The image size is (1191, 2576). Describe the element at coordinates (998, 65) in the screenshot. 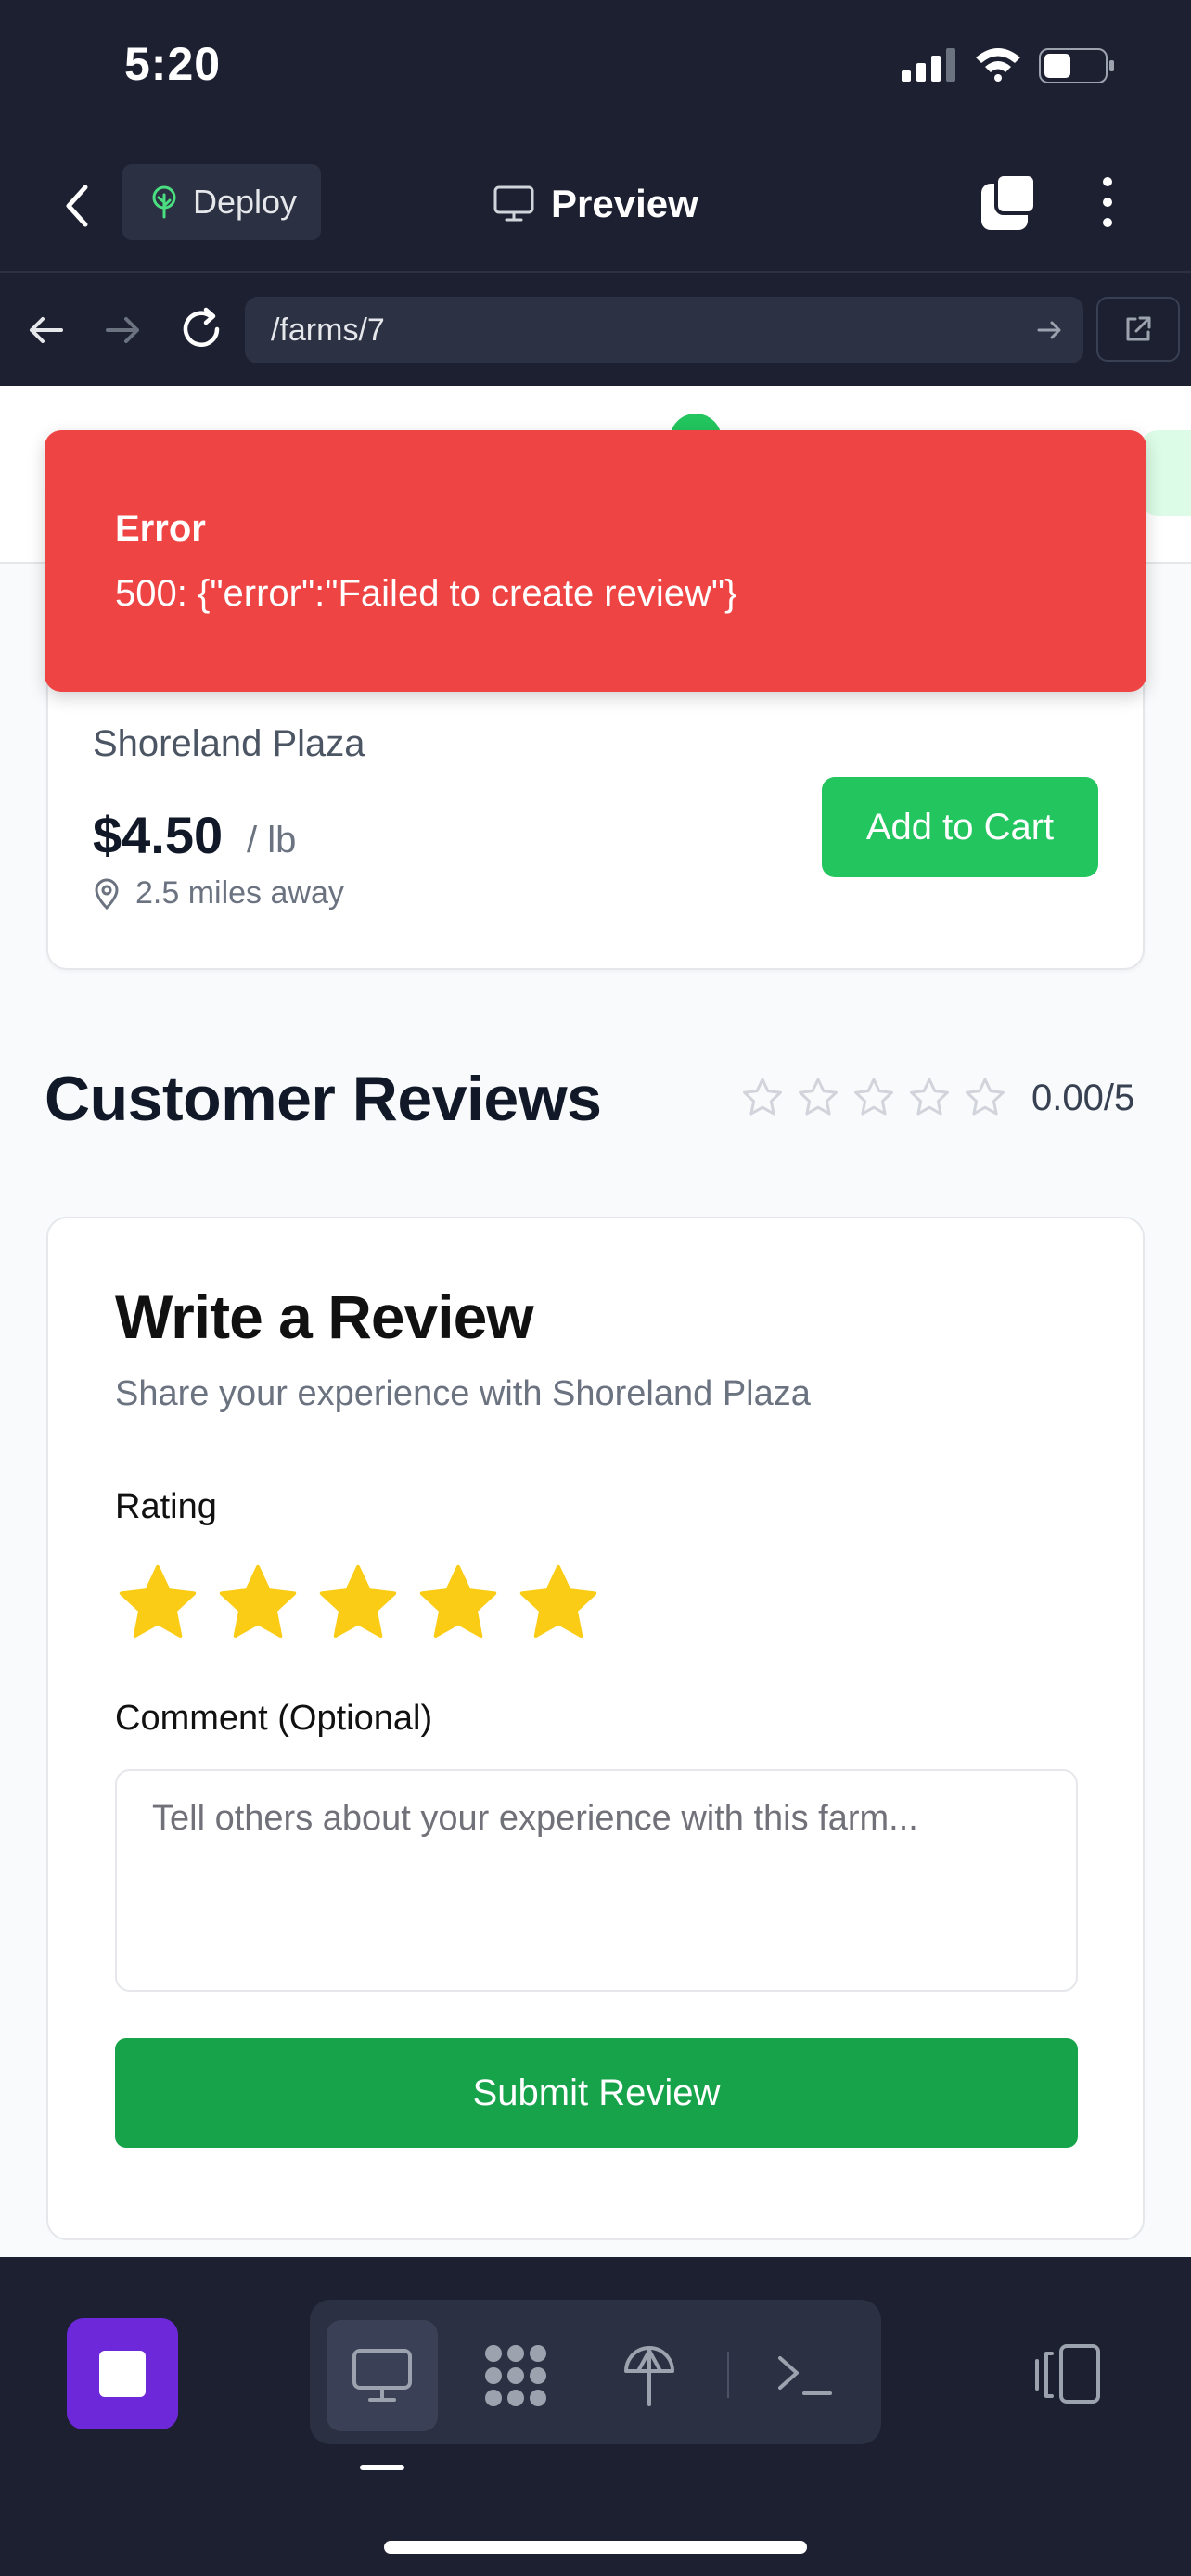

I see `wifi-icon` at that location.